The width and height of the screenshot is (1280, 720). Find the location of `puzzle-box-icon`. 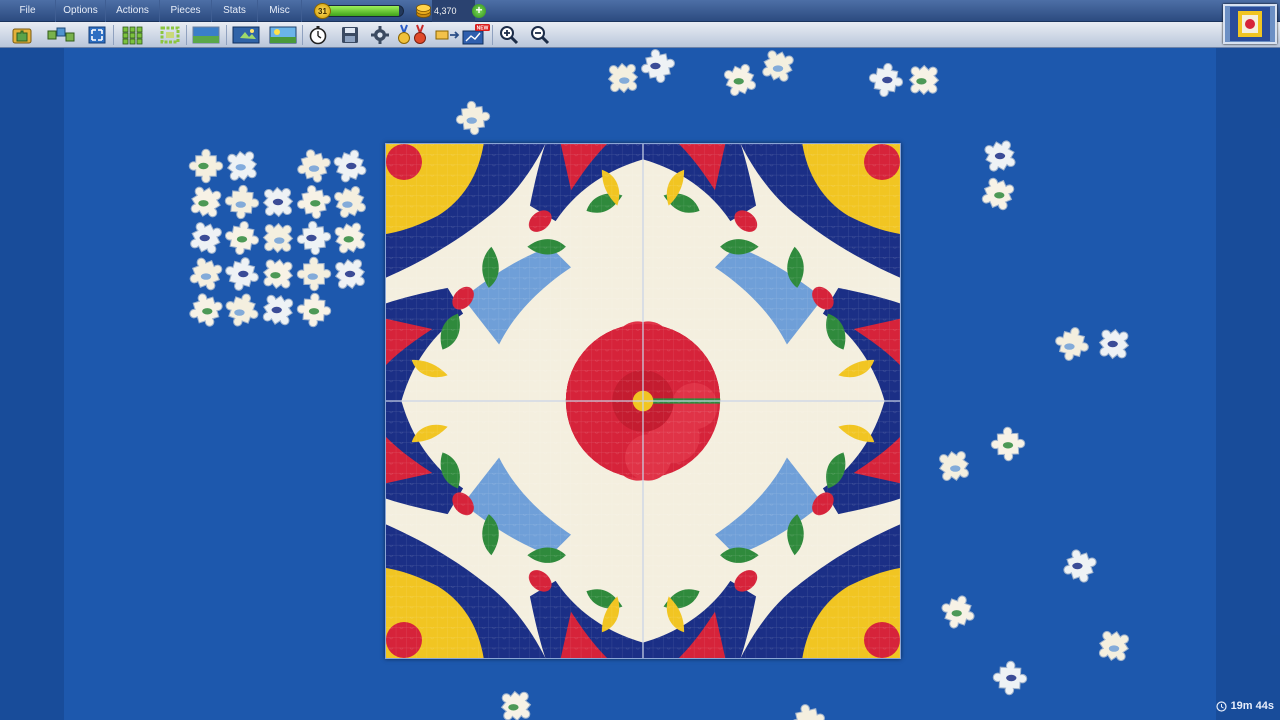

puzzle-box-icon is located at coordinates (22, 35).